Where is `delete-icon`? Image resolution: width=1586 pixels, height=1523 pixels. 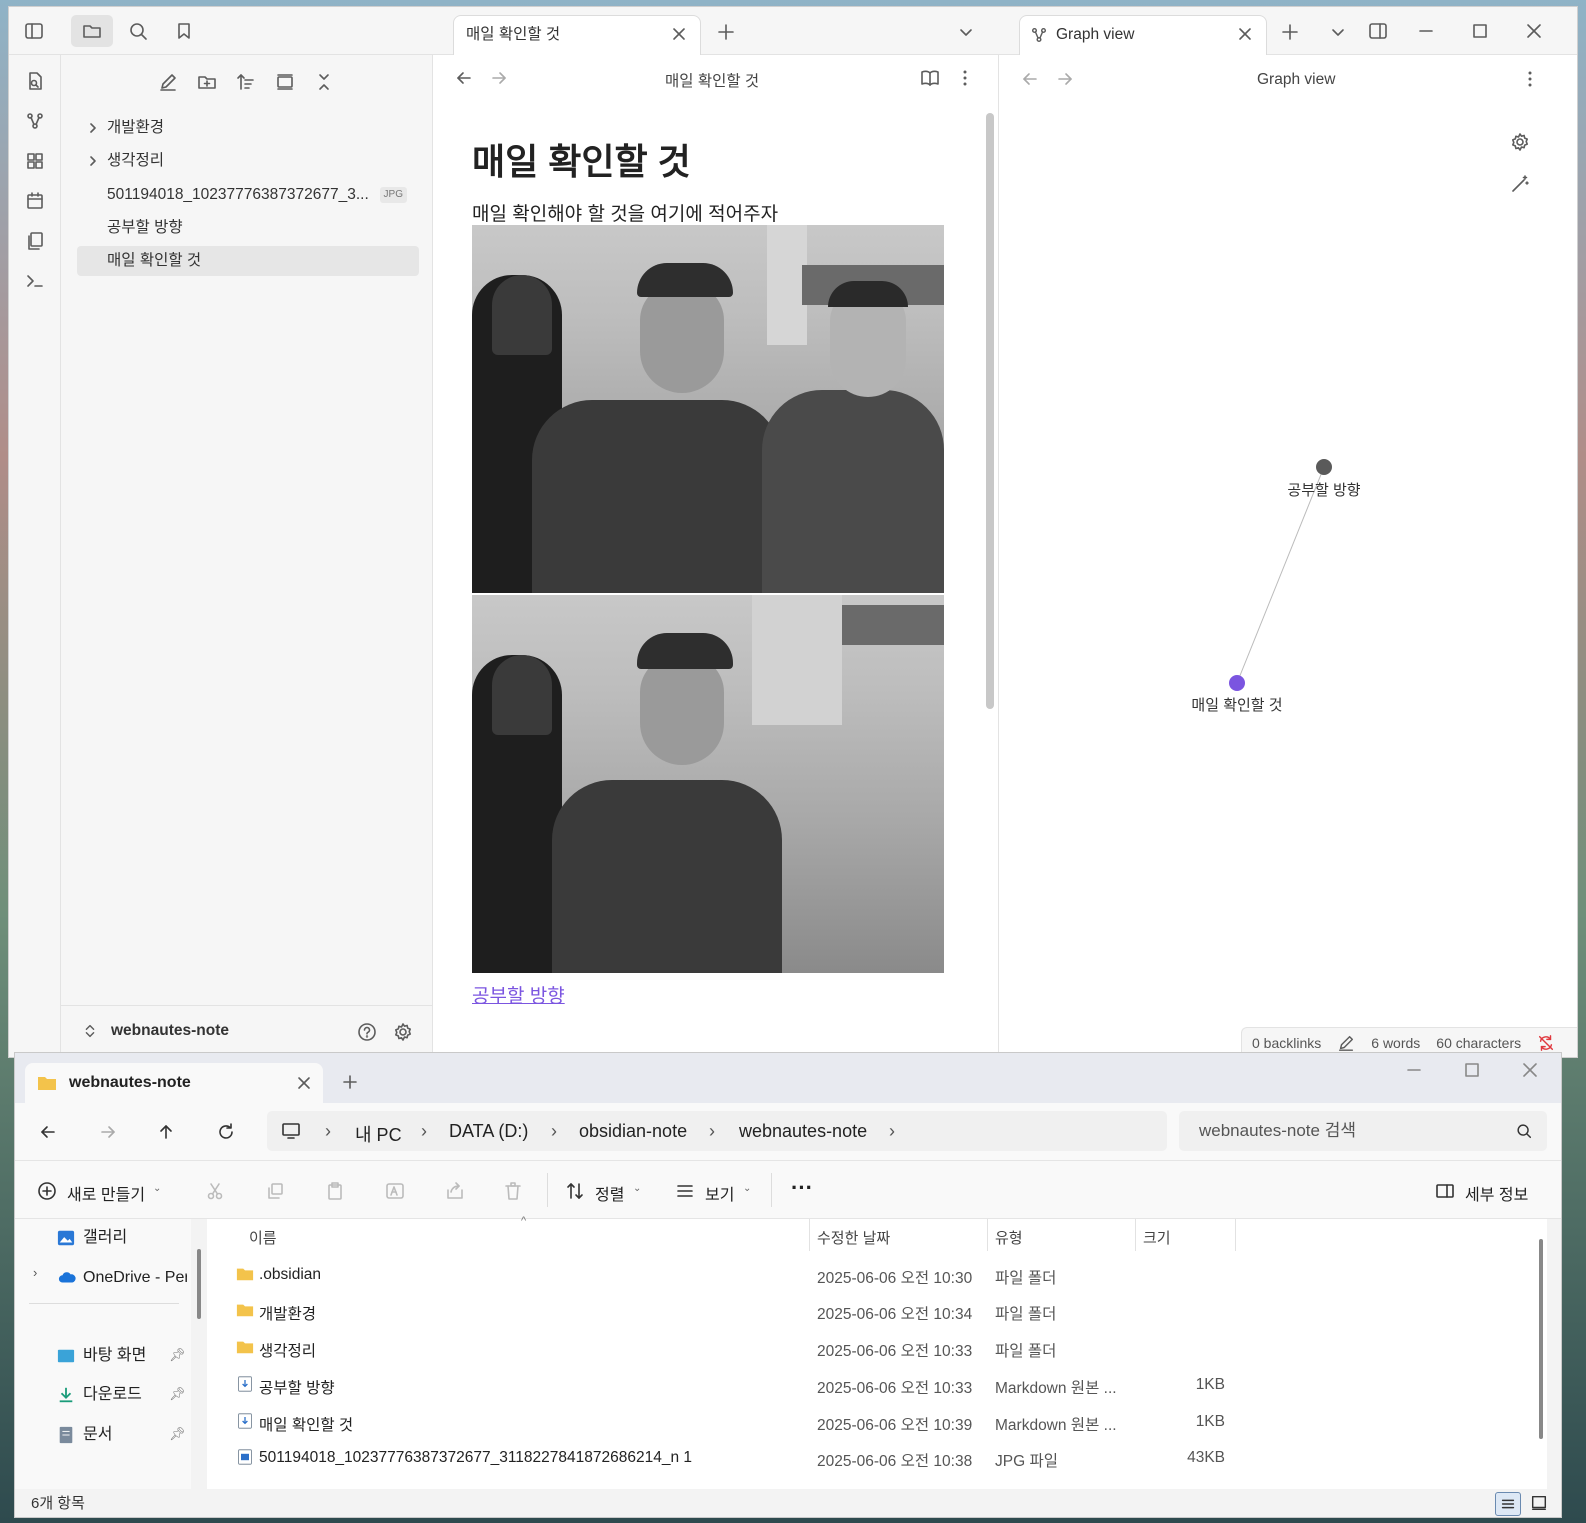 delete-icon is located at coordinates (513, 1191).